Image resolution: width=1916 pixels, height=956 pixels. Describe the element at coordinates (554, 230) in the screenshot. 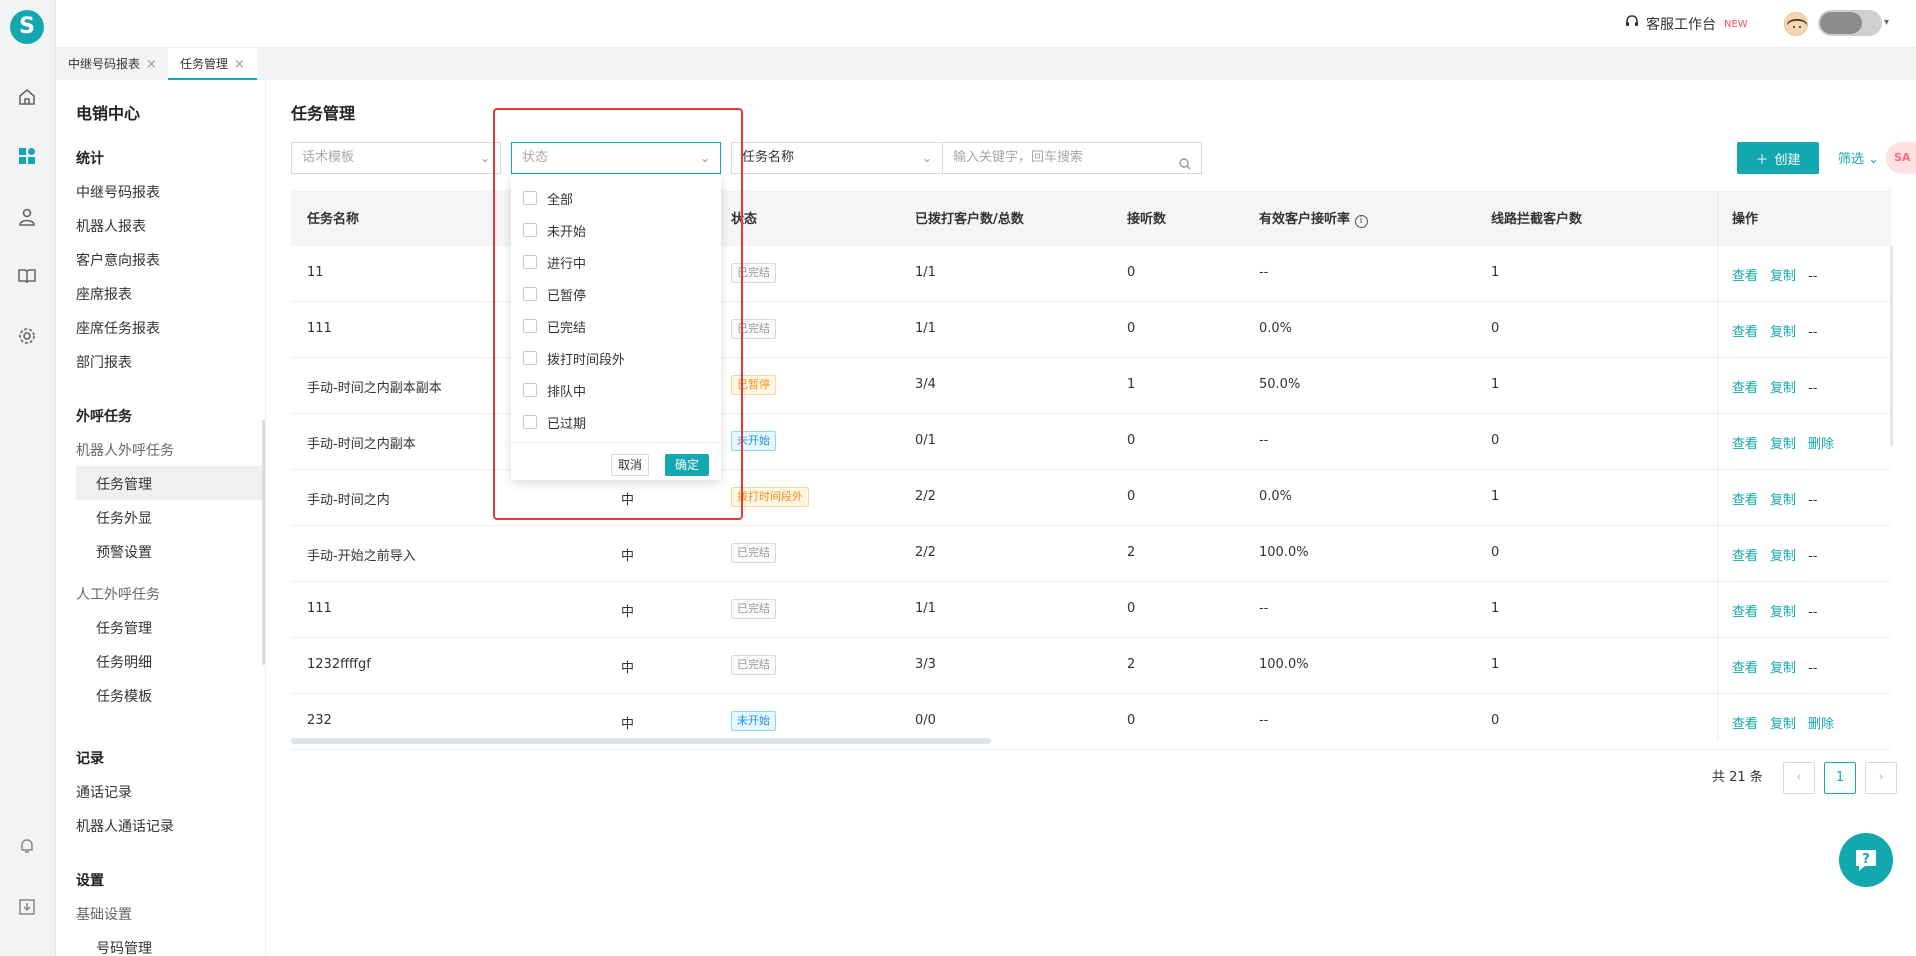

I see `status-option-not-started: 未开始` at that location.